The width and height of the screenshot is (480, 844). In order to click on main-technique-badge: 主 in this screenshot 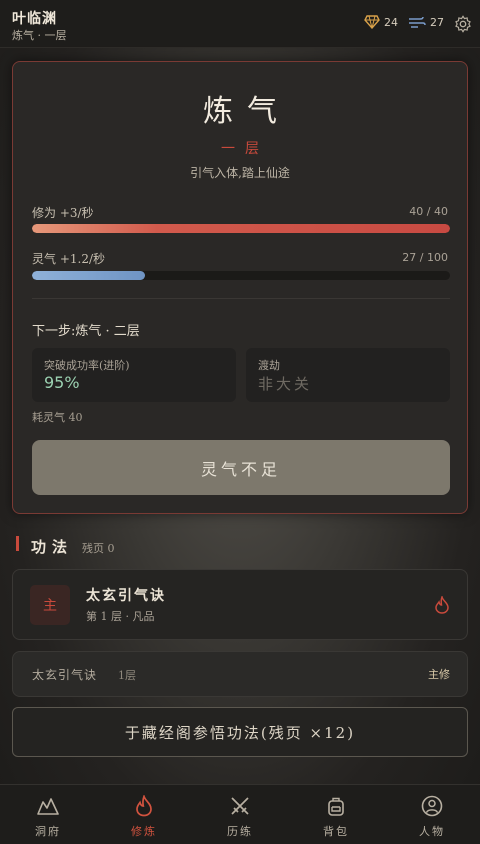, I will do `click(50, 605)`.